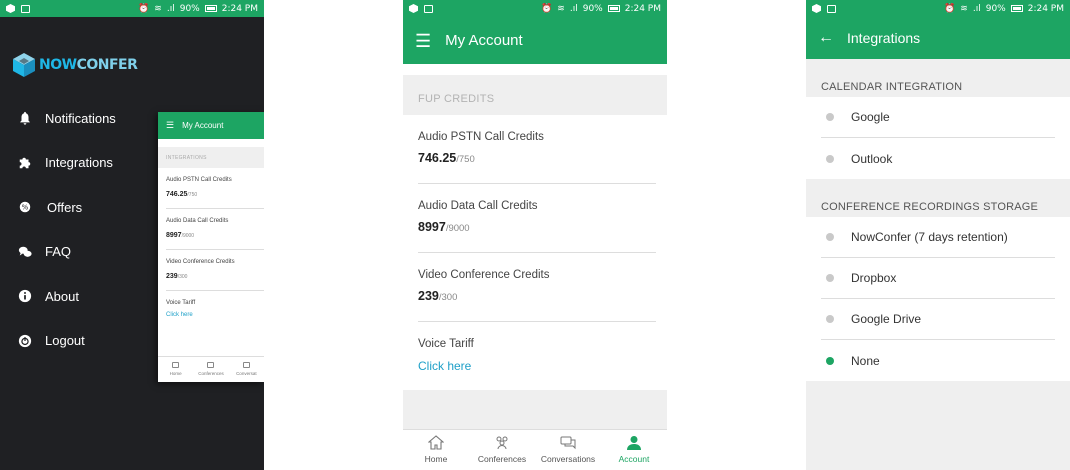 The image size is (1070, 470). I want to click on tab-label: Conferences, so click(502, 459).